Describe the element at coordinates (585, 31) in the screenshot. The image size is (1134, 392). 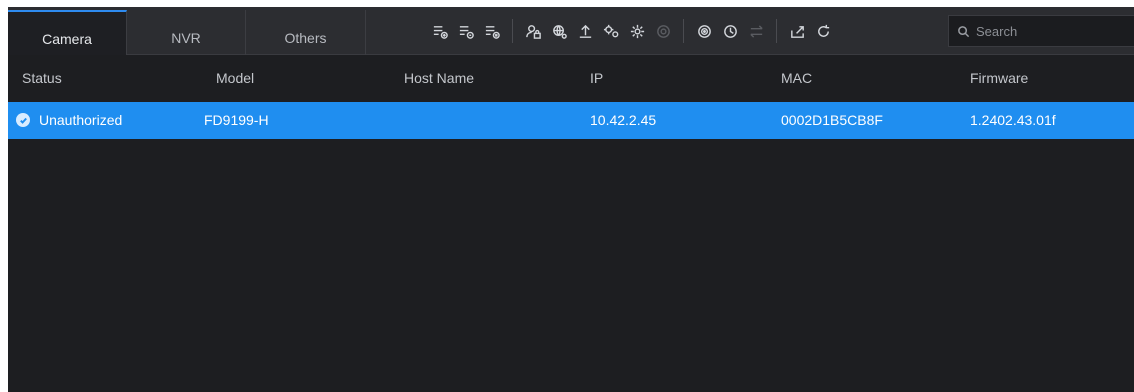
I see `upload-icon` at that location.